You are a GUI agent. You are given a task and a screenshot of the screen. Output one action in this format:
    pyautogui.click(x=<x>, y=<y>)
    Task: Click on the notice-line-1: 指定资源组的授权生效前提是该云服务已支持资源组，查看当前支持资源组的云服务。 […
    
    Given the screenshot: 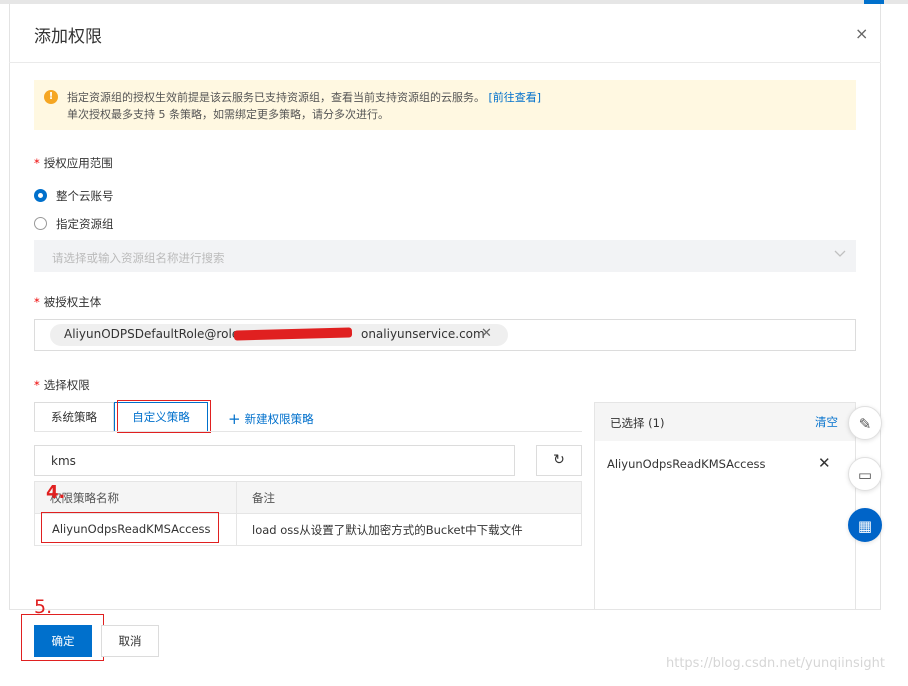 What is the action you would take?
    pyautogui.click(x=304, y=97)
    